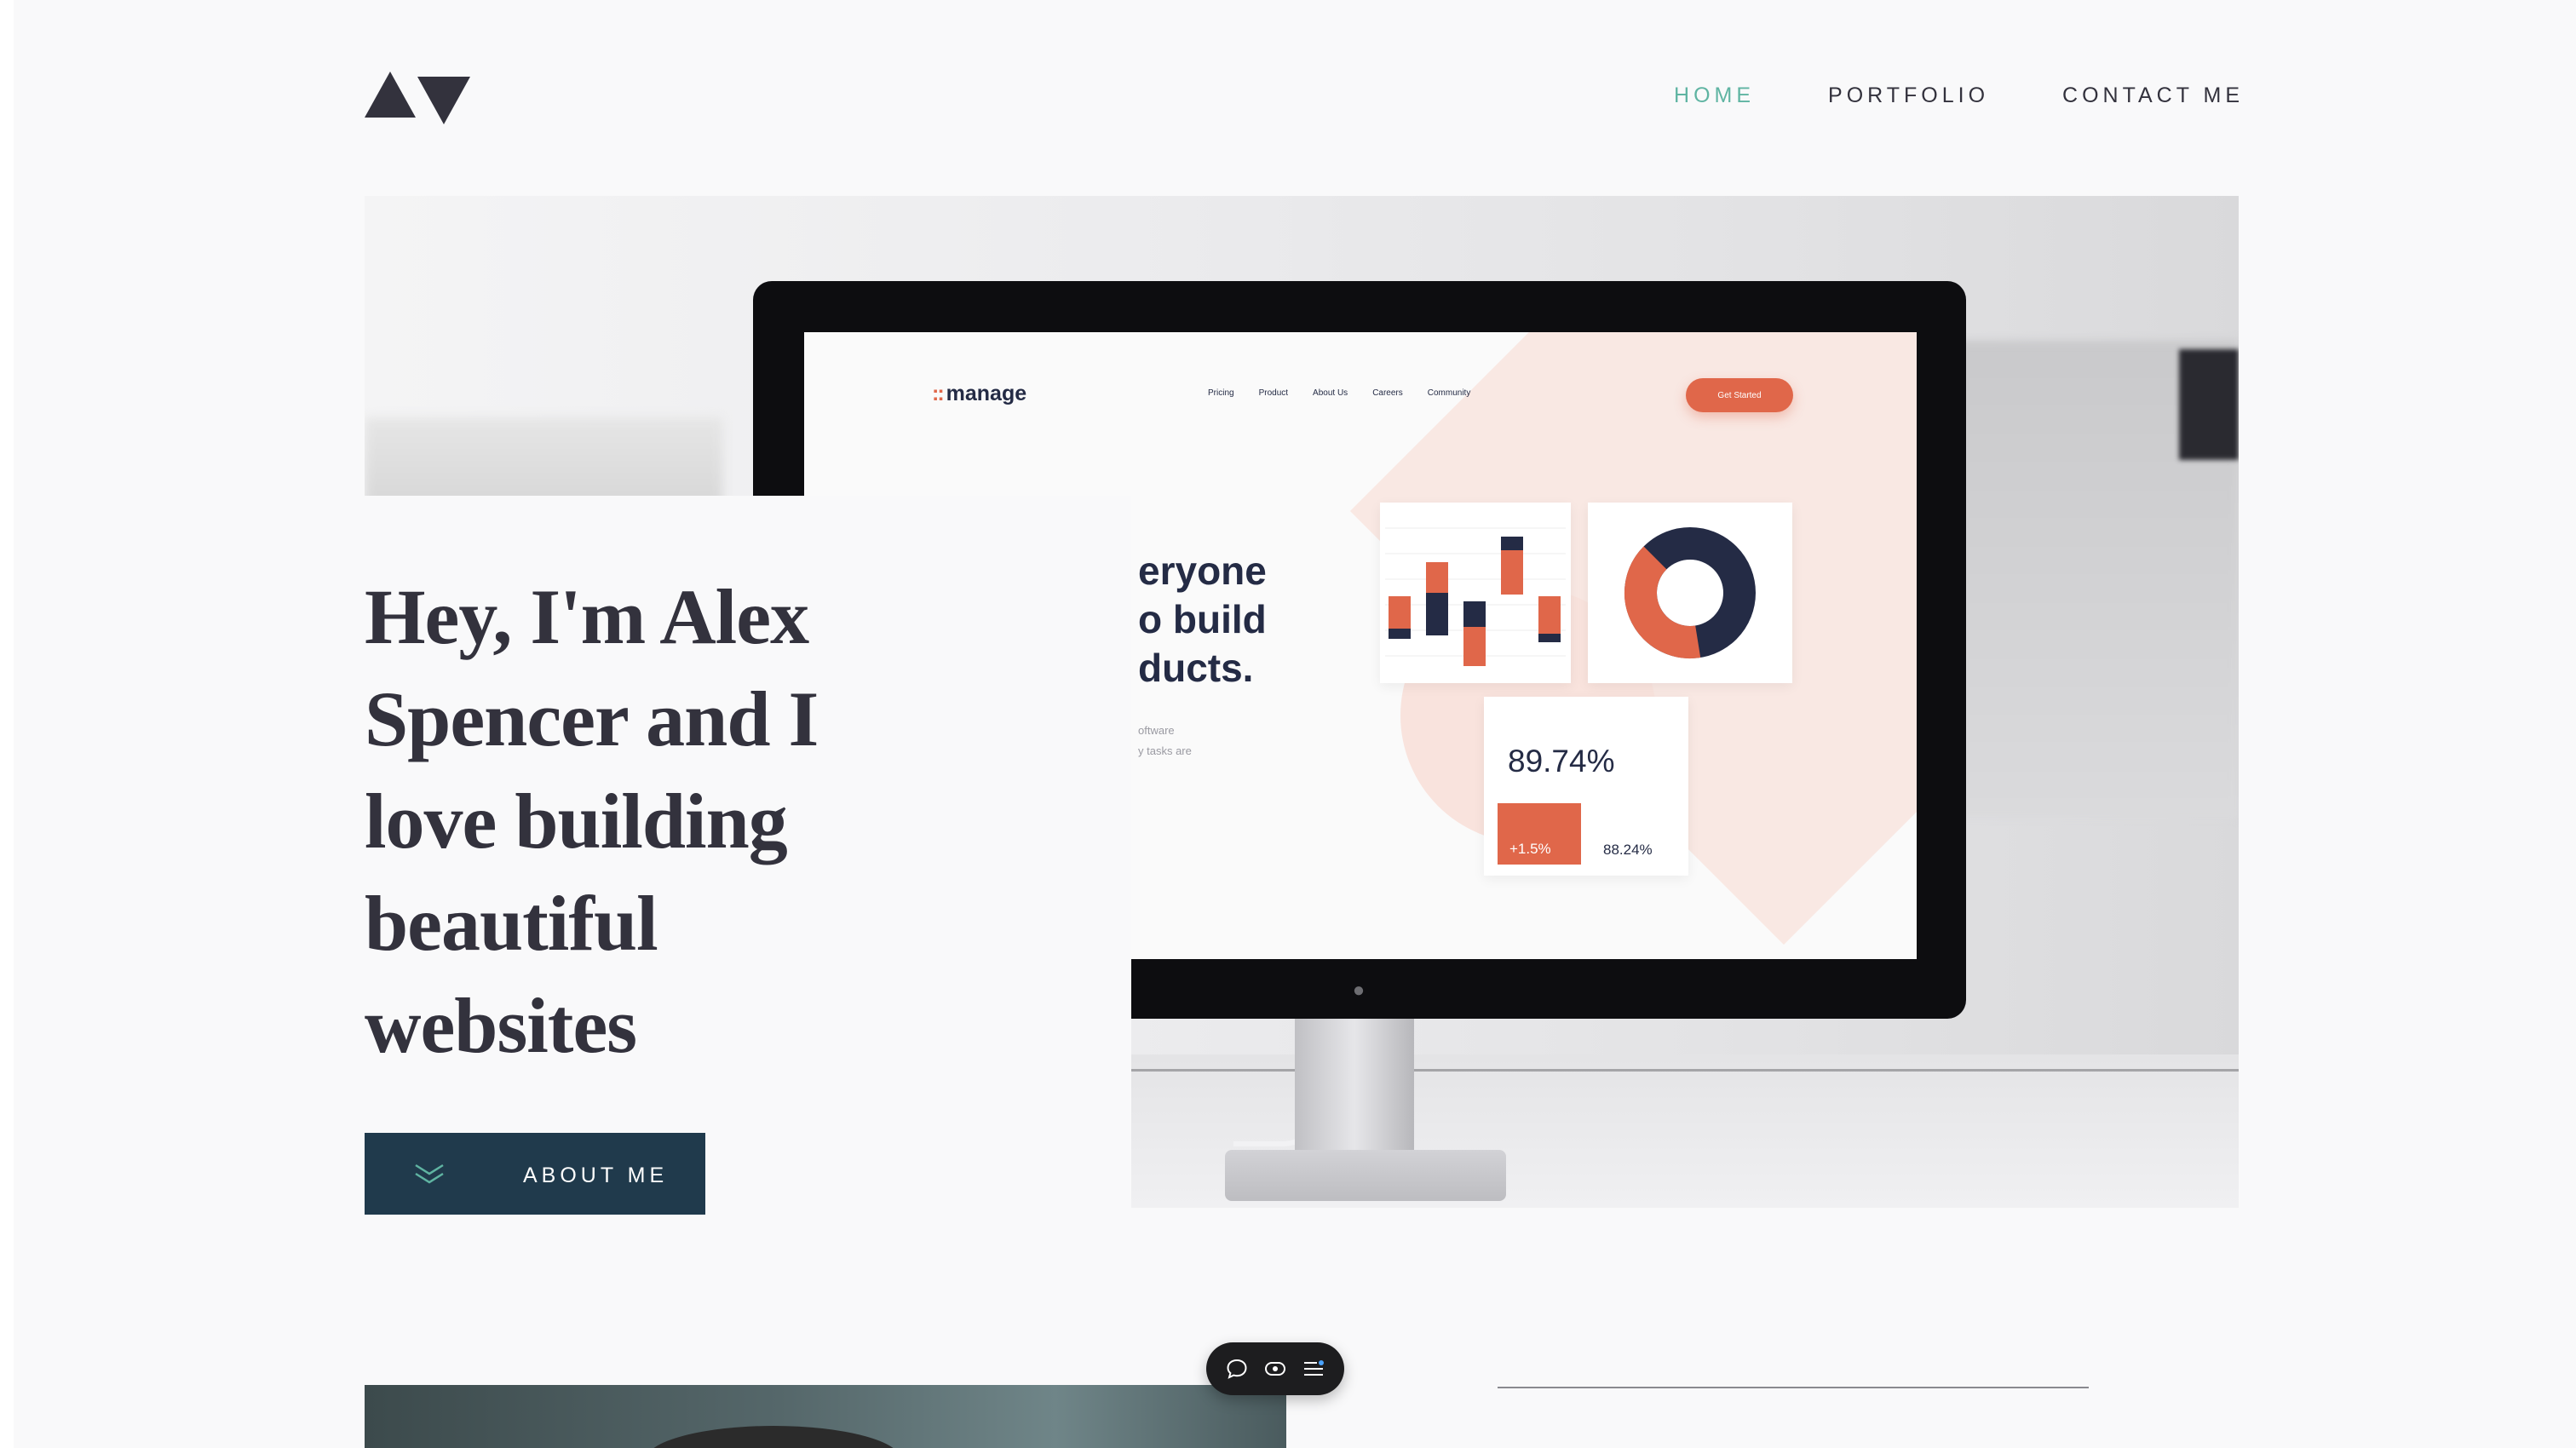  Describe the element at coordinates (429, 1174) in the screenshot. I see `double-chevron-down-icon` at that location.